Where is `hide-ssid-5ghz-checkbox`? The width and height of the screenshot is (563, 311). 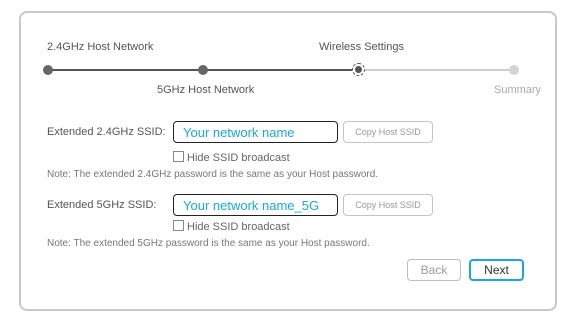
hide-ssid-5ghz-checkbox is located at coordinates (178, 225).